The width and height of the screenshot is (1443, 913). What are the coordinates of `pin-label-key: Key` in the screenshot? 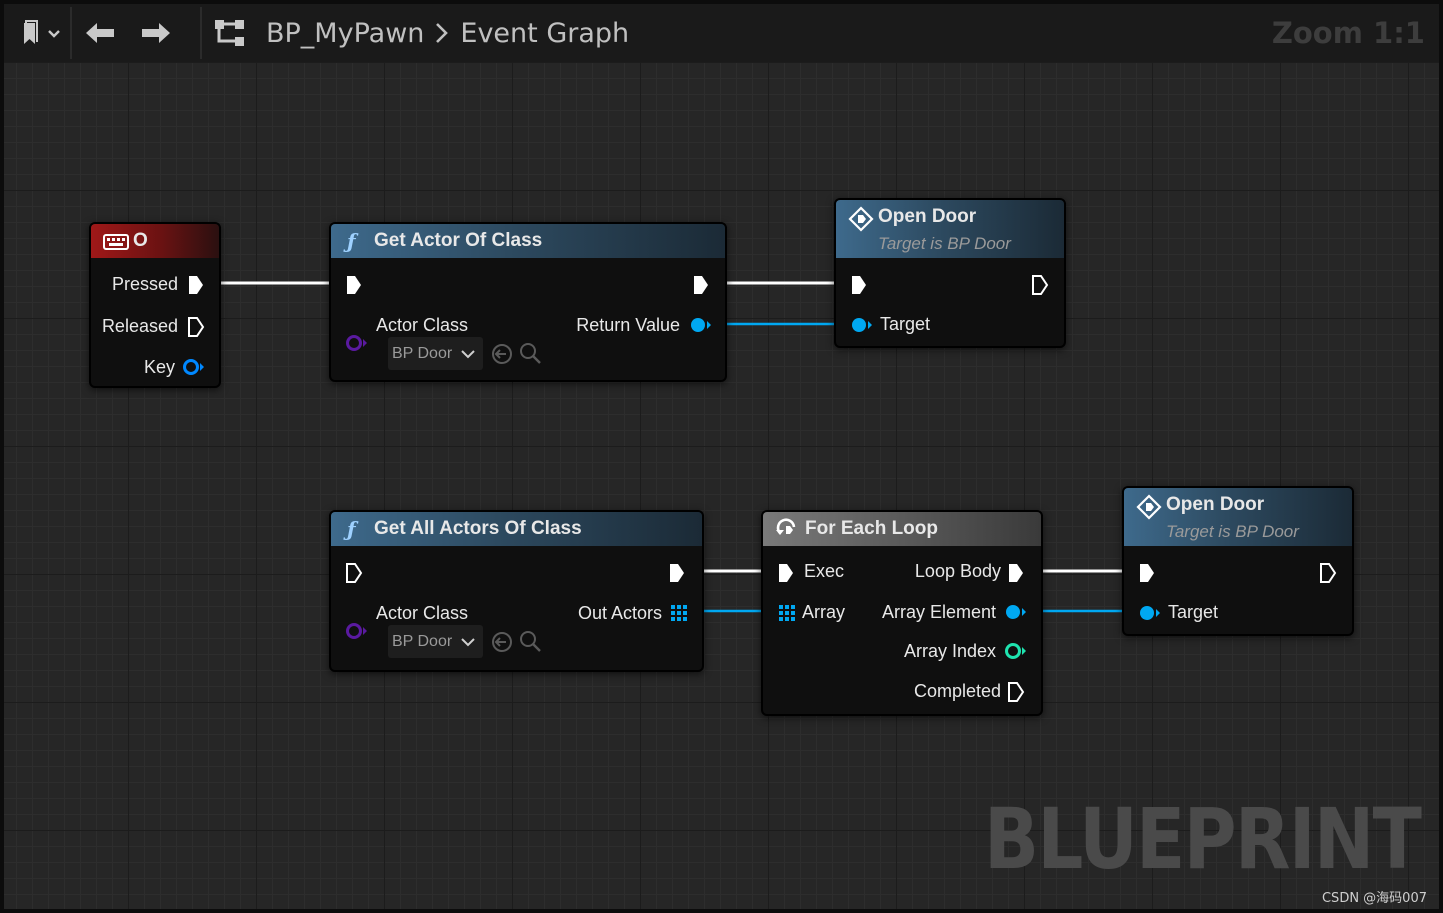 It's located at (159, 367).